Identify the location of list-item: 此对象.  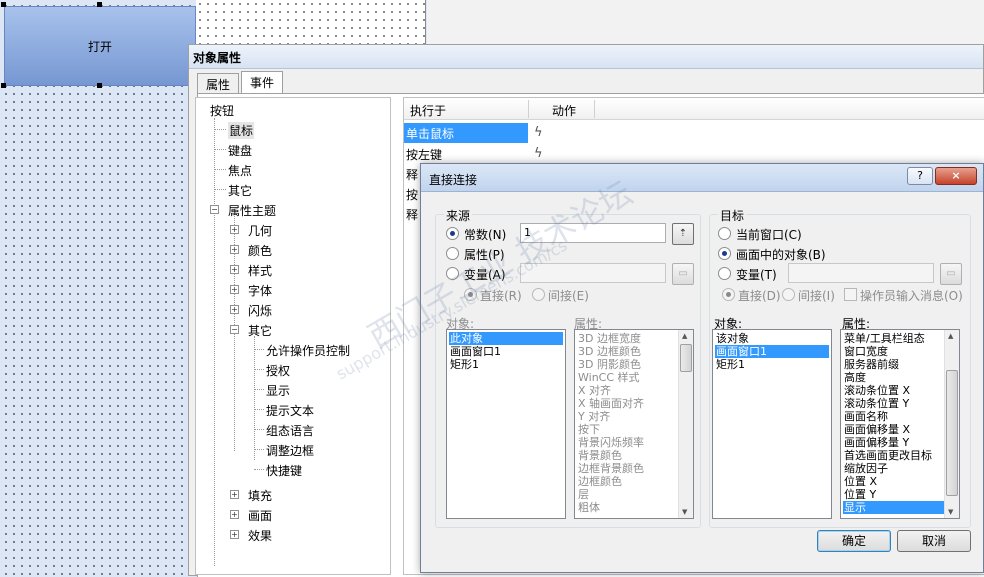
(506, 338).